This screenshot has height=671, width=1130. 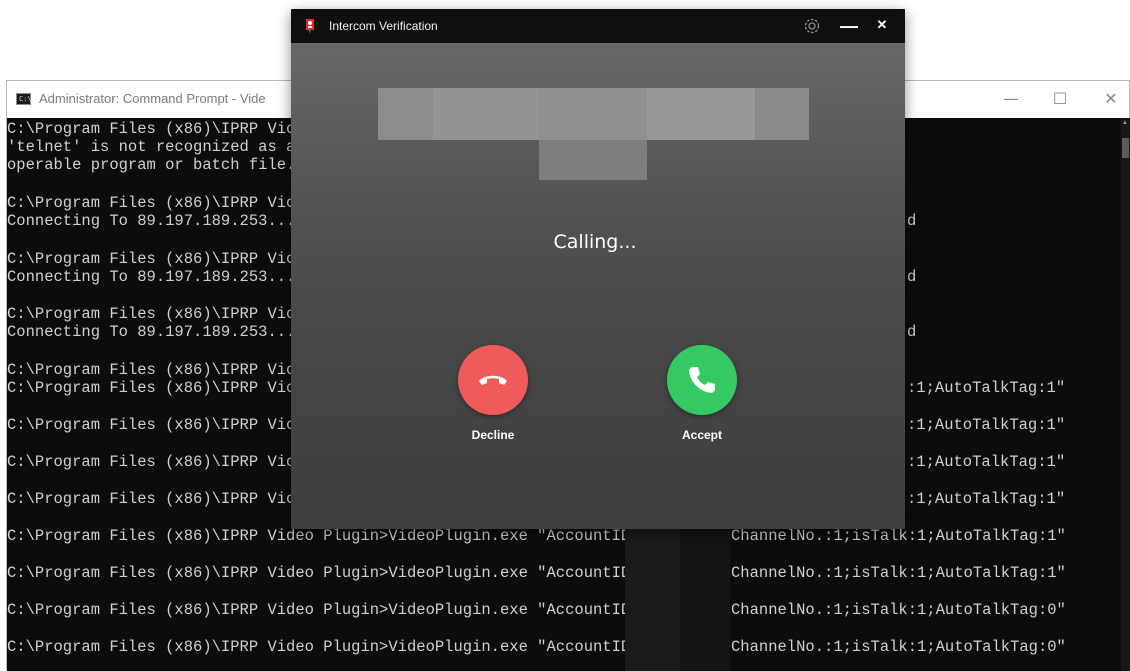 What do you see at coordinates (882, 25) in the screenshot?
I see `intercom-close-button: ✕` at bounding box center [882, 25].